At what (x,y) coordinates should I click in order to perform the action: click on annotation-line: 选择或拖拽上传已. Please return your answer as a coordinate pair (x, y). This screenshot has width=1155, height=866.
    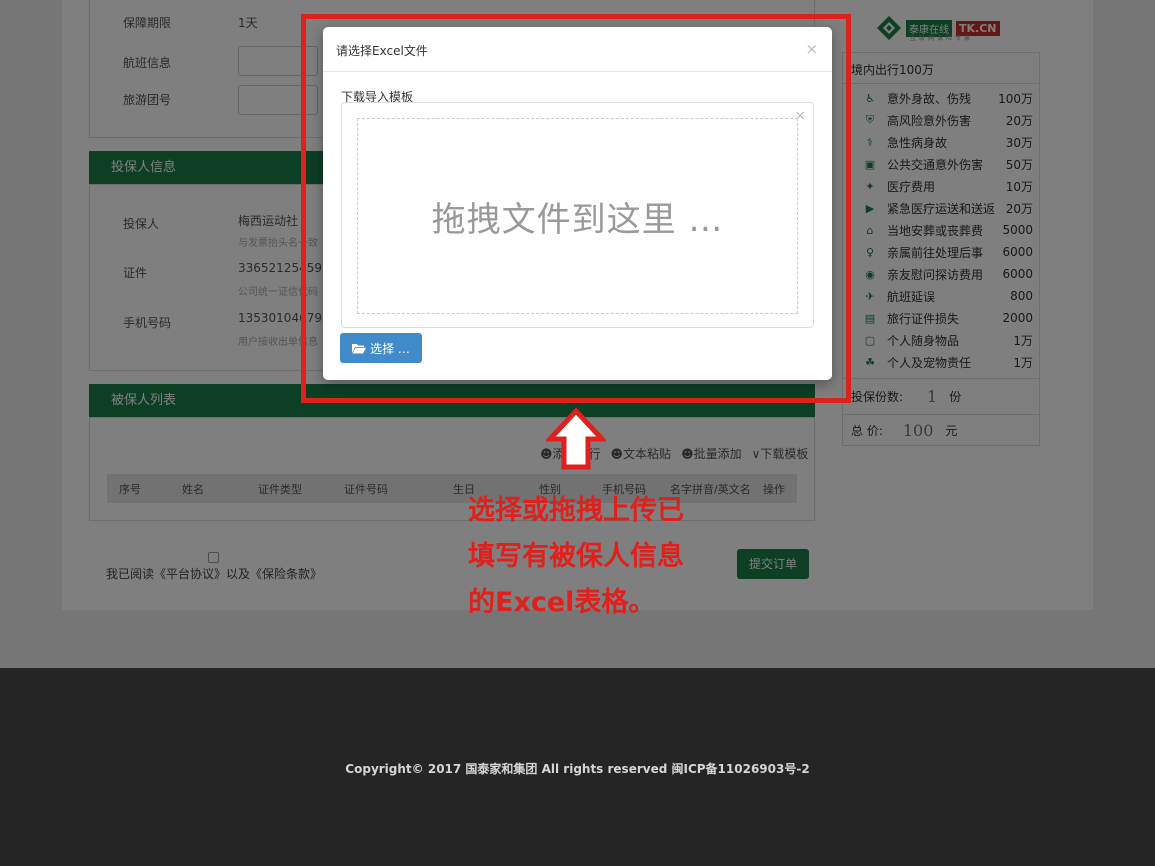
    Looking at the image, I should click on (576, 510).